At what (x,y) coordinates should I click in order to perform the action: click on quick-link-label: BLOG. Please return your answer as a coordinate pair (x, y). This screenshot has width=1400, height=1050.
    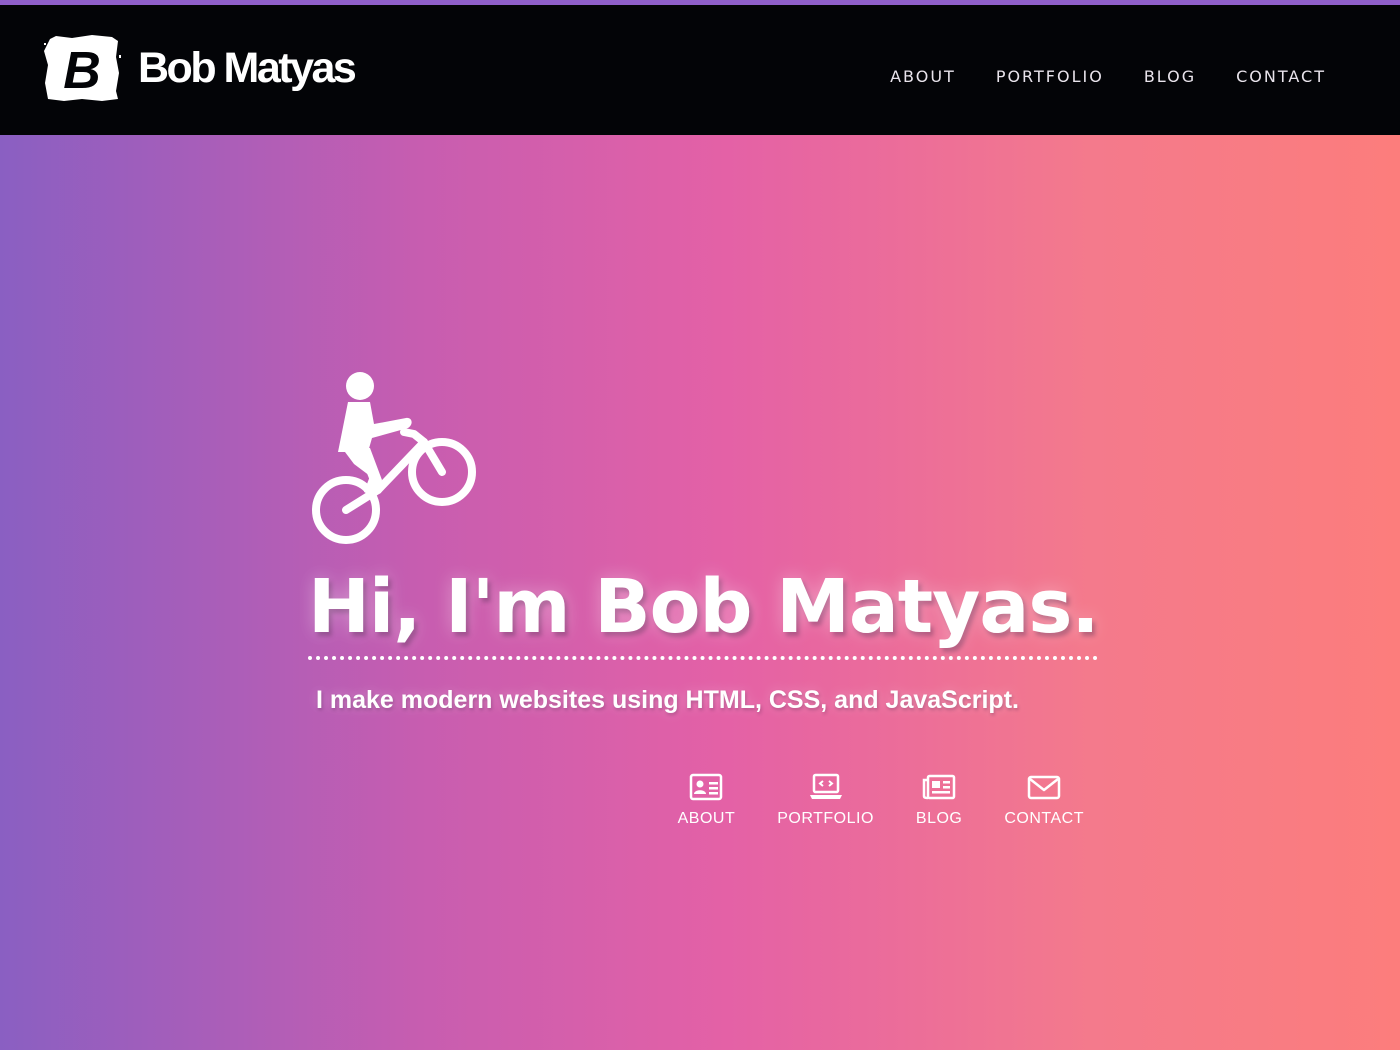
    Looking at the image, I should click on (939, 818).